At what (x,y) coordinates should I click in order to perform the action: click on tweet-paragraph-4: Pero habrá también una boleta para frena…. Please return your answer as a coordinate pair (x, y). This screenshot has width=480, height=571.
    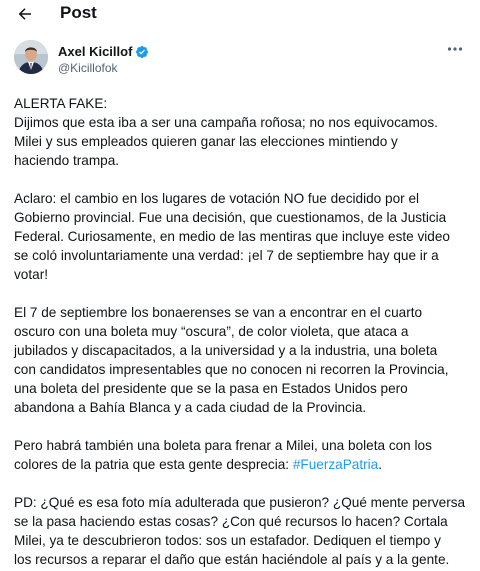
    Looking at the image, I should click on (244, 455).